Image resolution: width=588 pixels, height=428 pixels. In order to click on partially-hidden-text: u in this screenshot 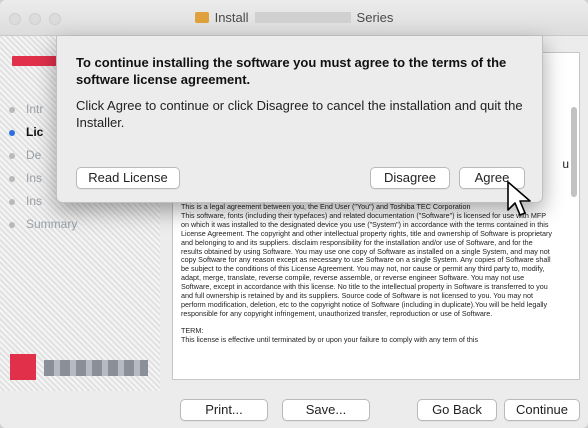, I will do `click(565, 164)`.